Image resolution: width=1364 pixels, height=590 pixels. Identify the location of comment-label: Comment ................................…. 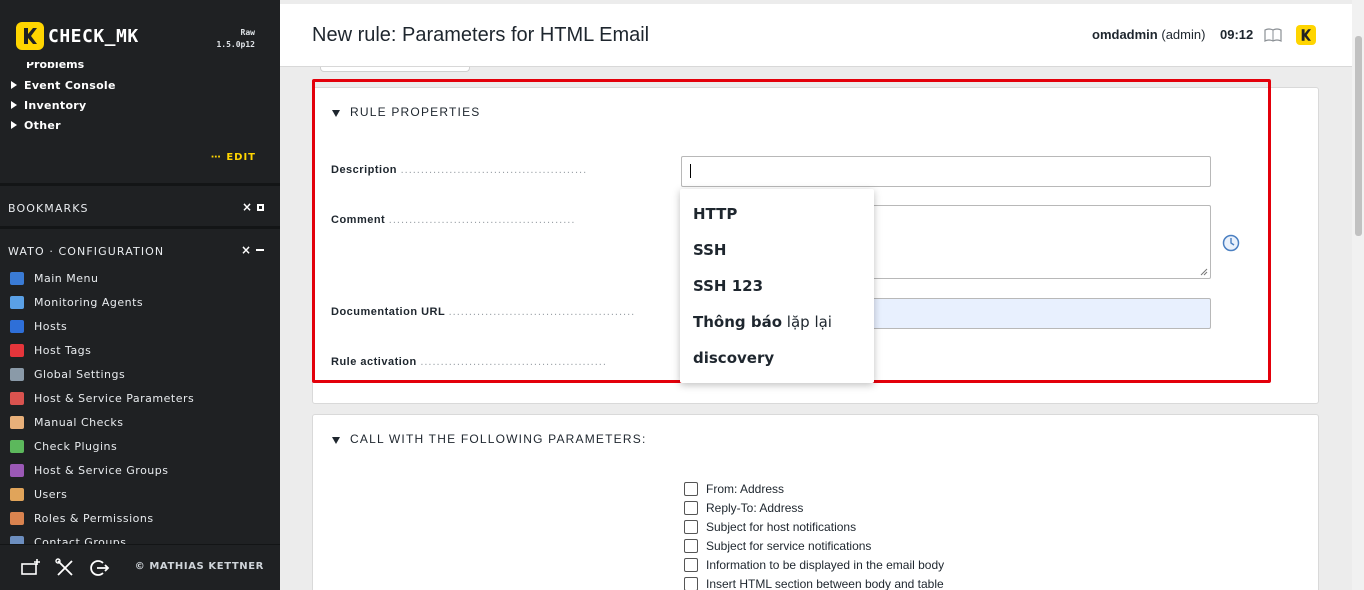
(453, 220).